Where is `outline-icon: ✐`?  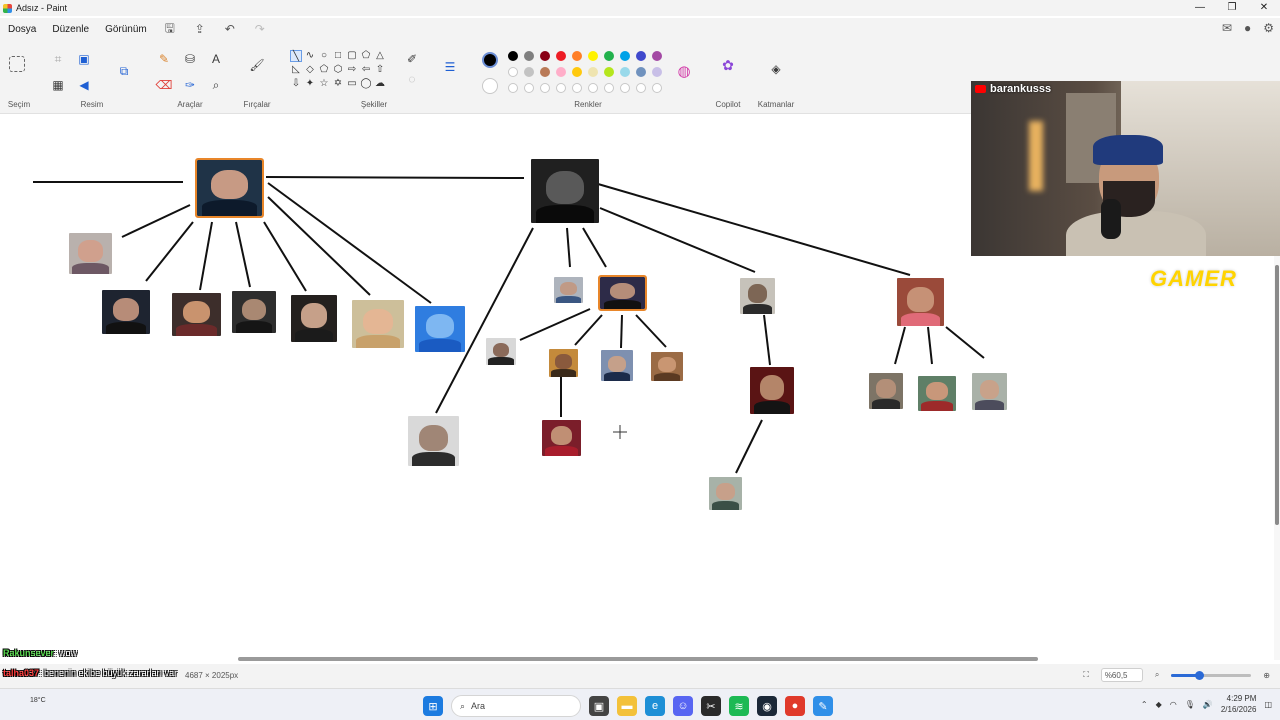
outline-icon: ✐ is located at coordinates (412, 59).